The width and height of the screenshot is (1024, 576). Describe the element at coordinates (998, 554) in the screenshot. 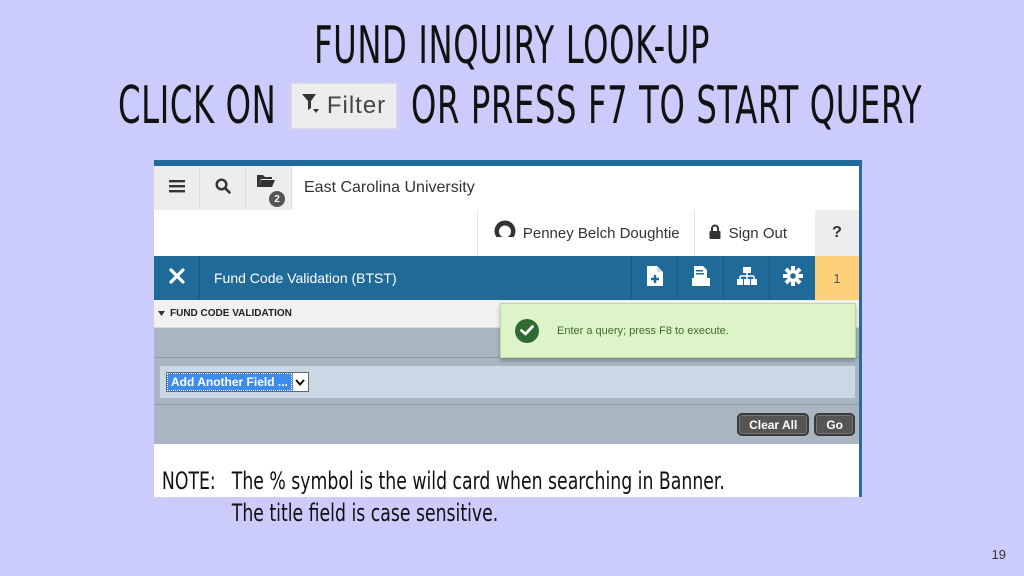

I see `page-number: 19` at that location.